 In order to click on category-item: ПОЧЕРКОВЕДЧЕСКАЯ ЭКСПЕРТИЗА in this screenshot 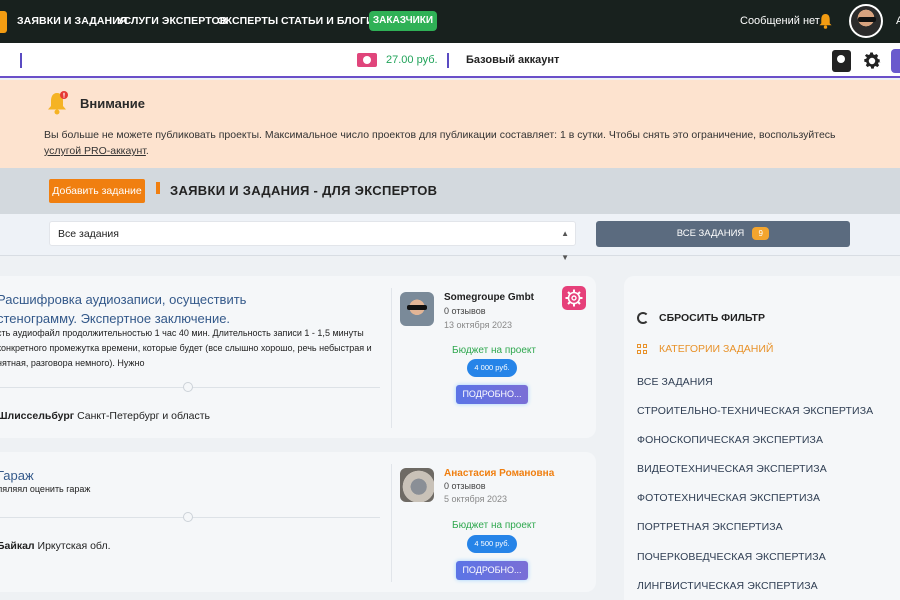, I will do `click(731, 557)`.